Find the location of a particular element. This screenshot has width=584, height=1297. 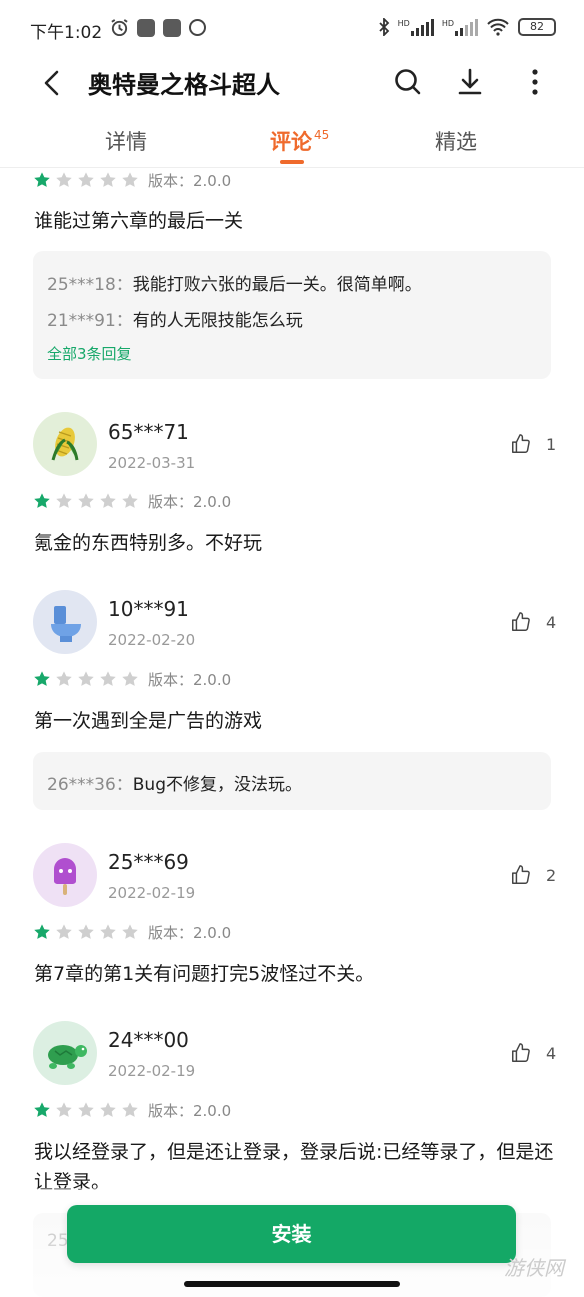

install-button: 安装 is located at coordinates (291, 1234).